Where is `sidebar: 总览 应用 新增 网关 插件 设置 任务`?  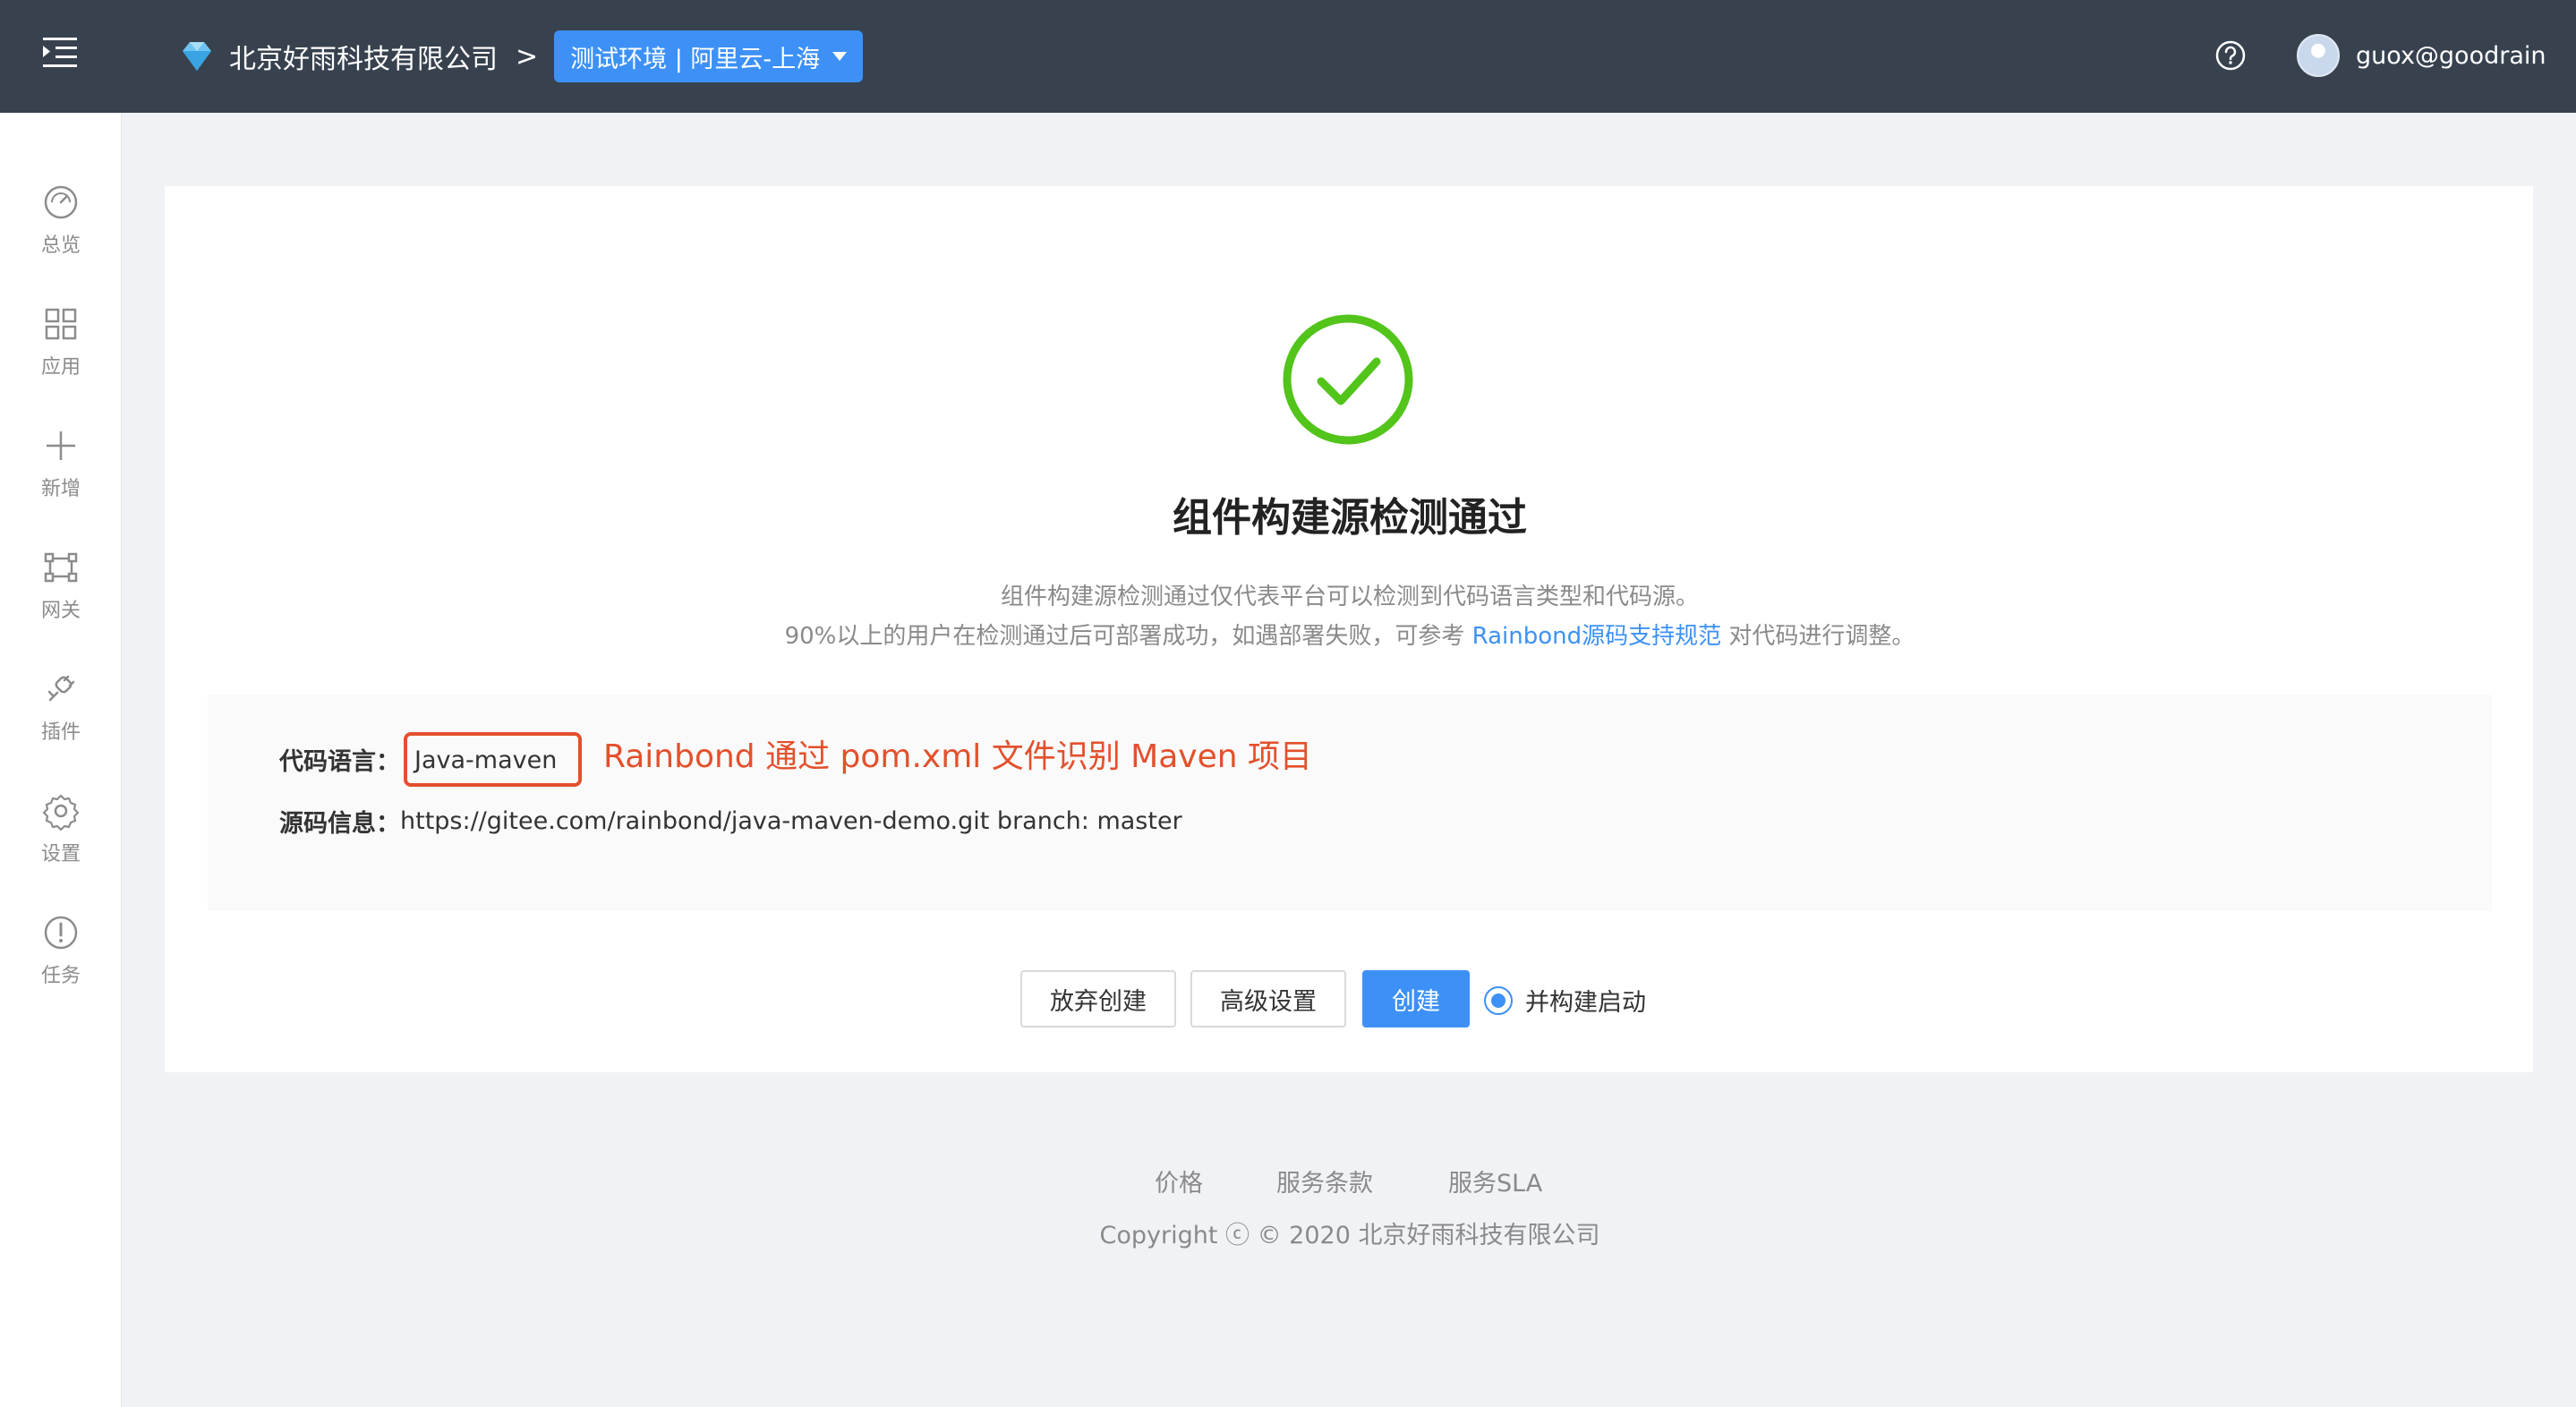 sidebar: 总览 应用 新增 网关 插件 设置 任务 is located at coordinates (61, 760).